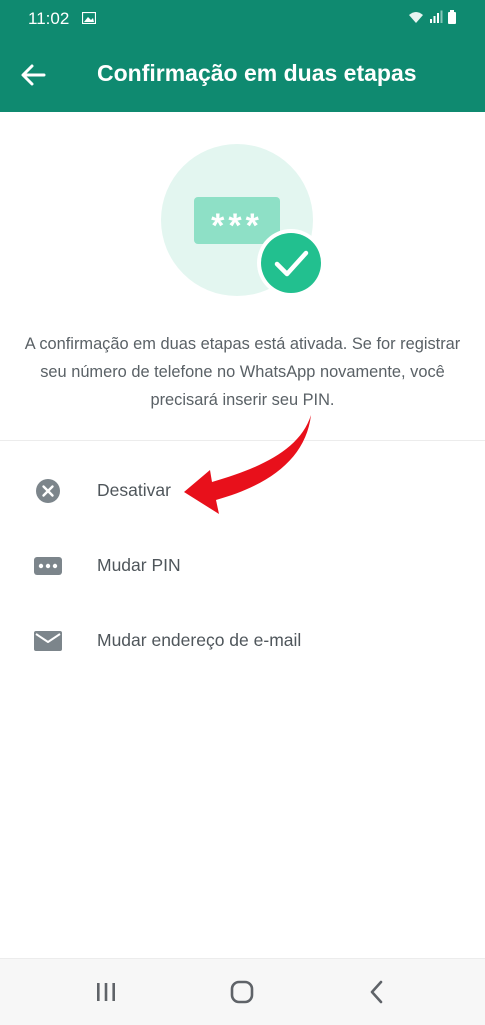  What do you see at coordinates (378, 992) in the screenshot?
I see `back-nav-icon` at bounding box center [378, 992].